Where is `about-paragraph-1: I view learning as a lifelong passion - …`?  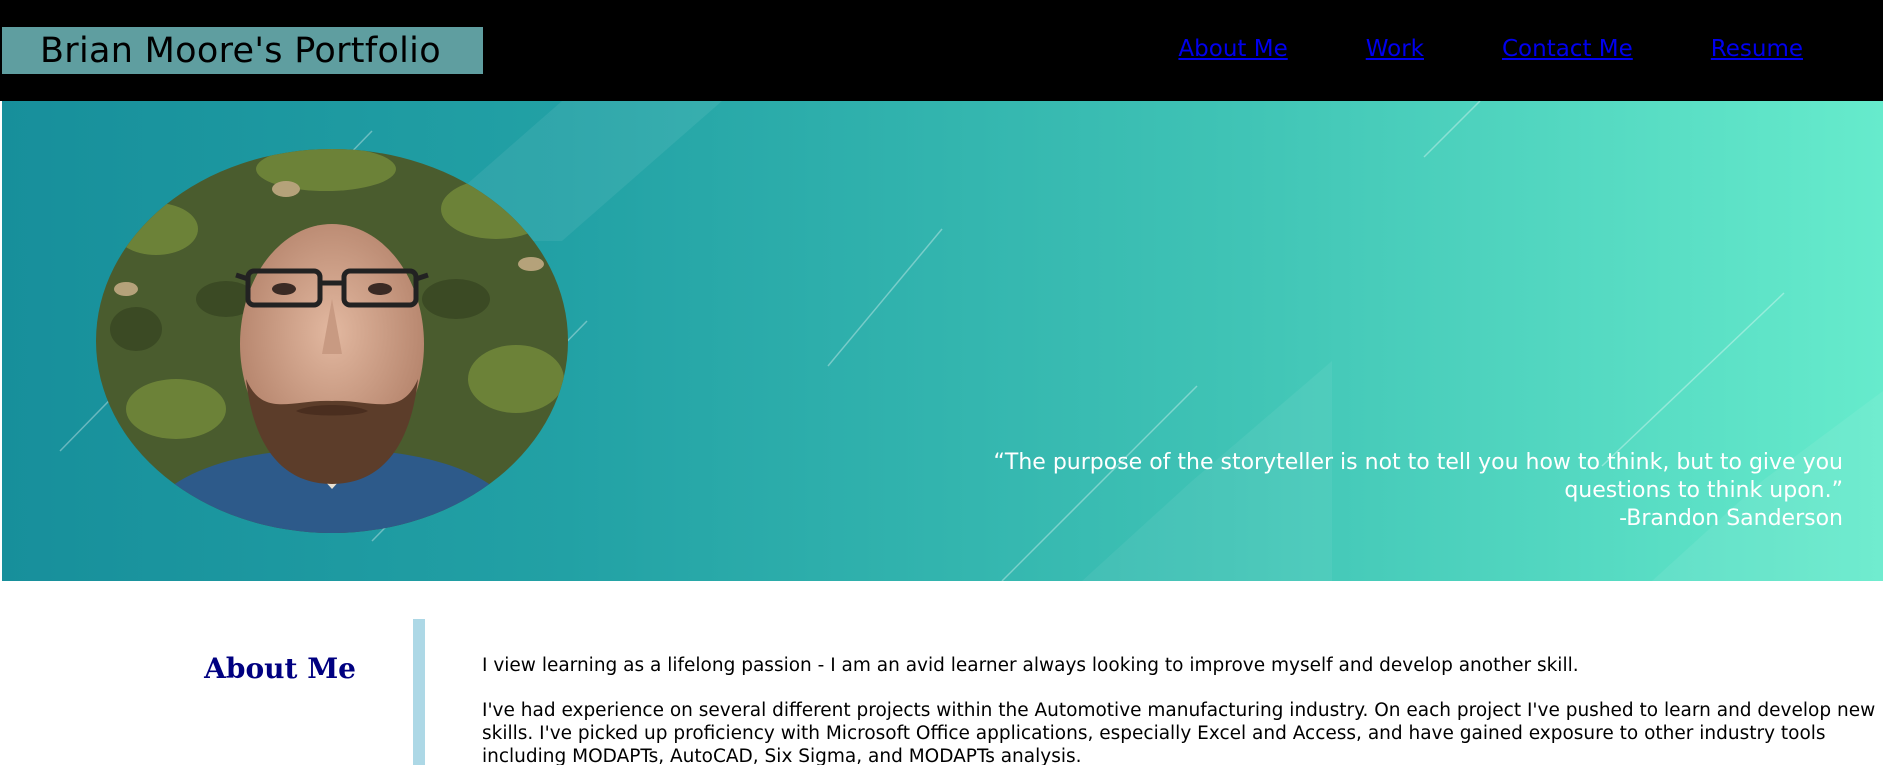 about-paragraph-1: I view learning as a lifelong passion - … is located at coordinates (1030, 665).